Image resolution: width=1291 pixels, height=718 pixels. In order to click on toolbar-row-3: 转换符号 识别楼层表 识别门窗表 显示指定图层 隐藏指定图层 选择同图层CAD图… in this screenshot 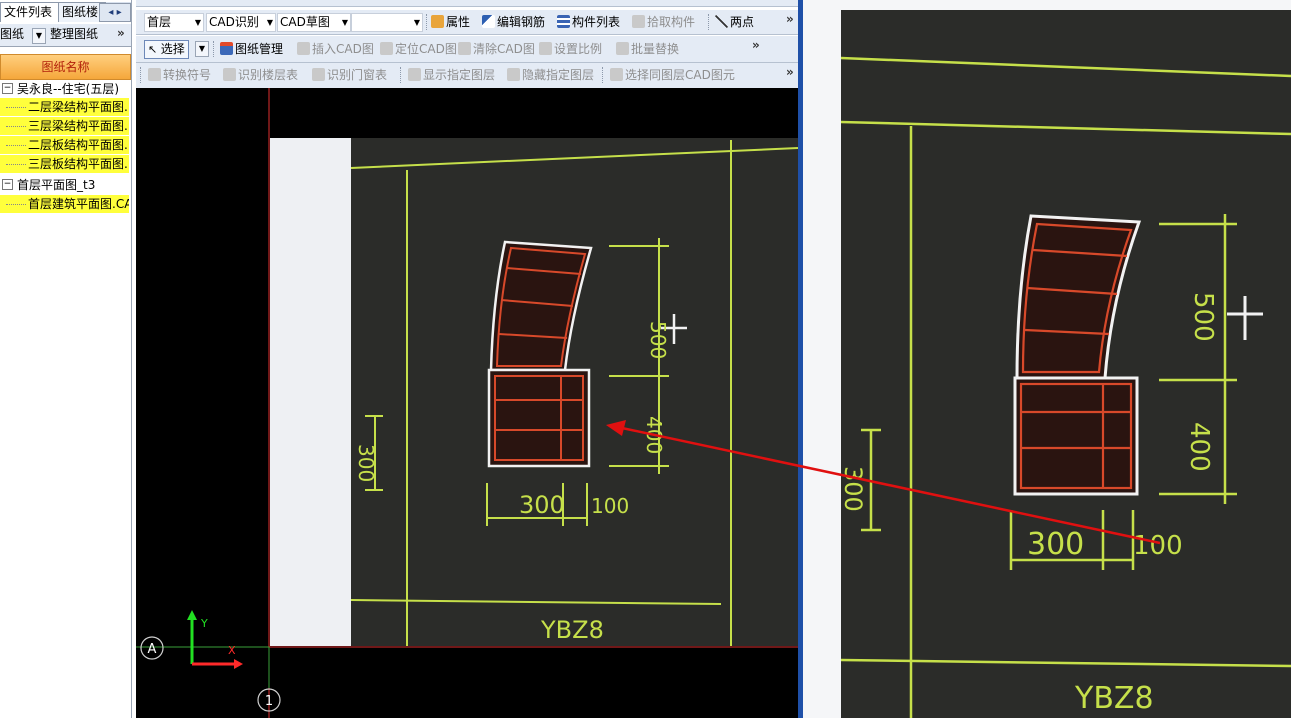, I will do `click(467, 76)`.